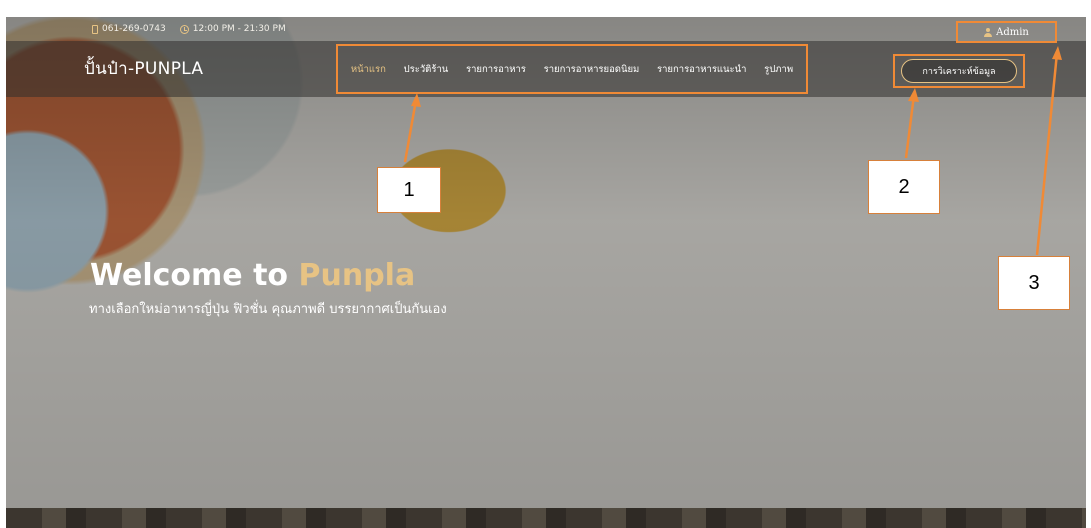 The width and height of the screenshot is (1091, 528). I want to click on site-logo: ปั้นป๋า-PUNPLA, so click(143, 68).